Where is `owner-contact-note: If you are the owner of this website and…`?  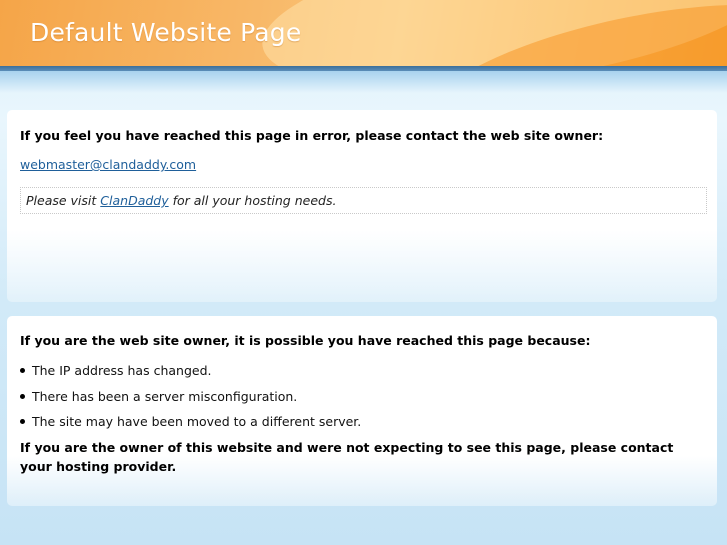
owner-contact-note: If you are the owner of this website and… is located at coordinates (347, 457).